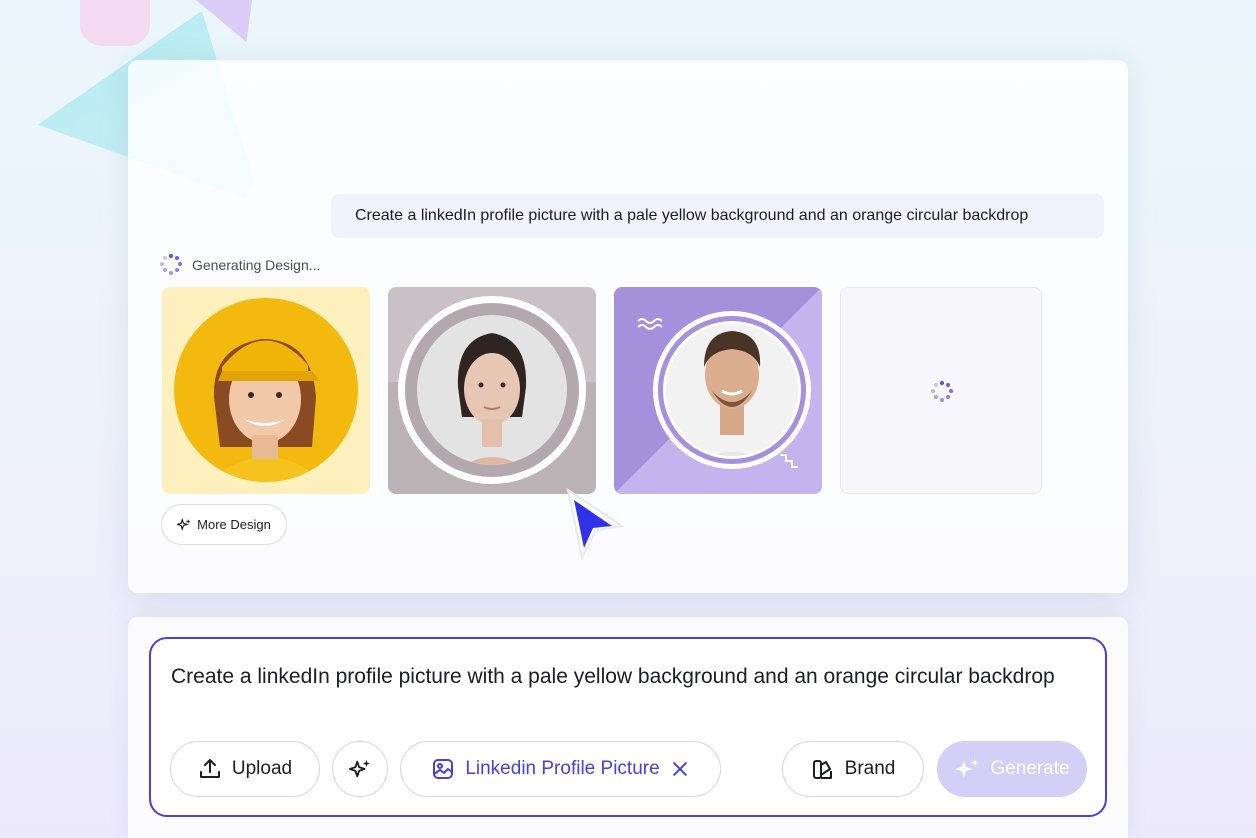 This screenshot has width=1256, height=838. I want to click on design-card-yellow, so click(266, 390).